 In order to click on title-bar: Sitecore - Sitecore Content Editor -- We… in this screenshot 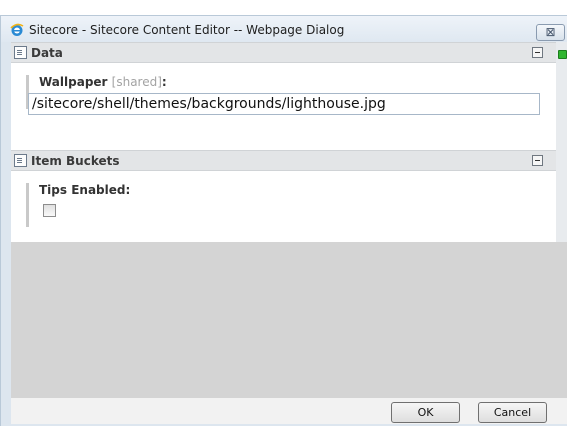, I will do `click(284, 29)`.